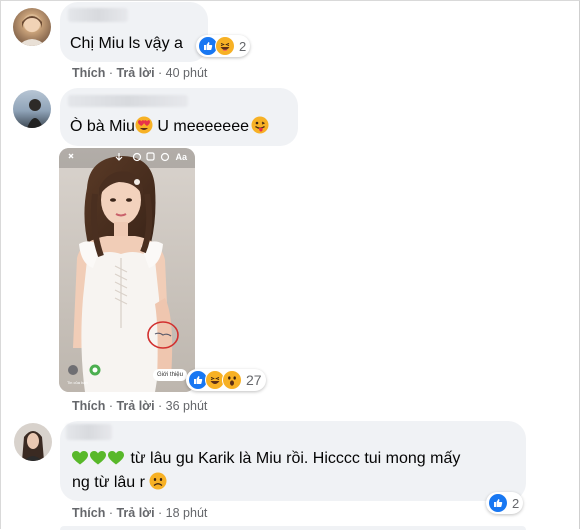 Image resolution: width=580 pixels, height=530 pixels. I want to click on reaction-summary: 27, so click(226, 380).